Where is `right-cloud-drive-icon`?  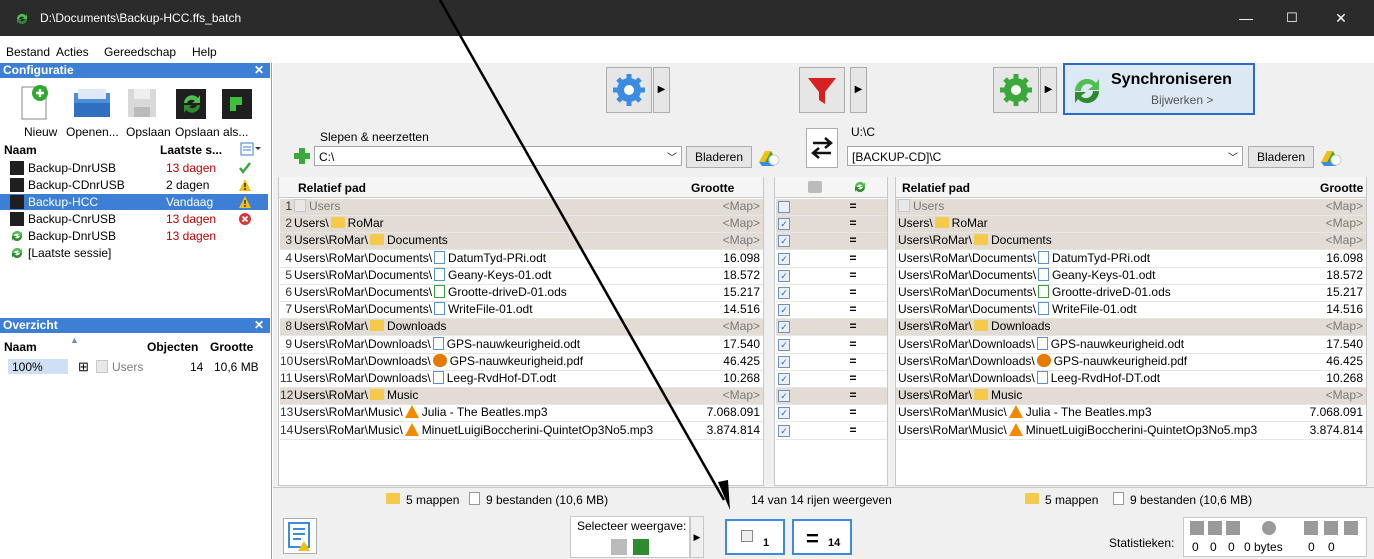
right-cloud-drive-icon is located at coordinates (1330, 157).